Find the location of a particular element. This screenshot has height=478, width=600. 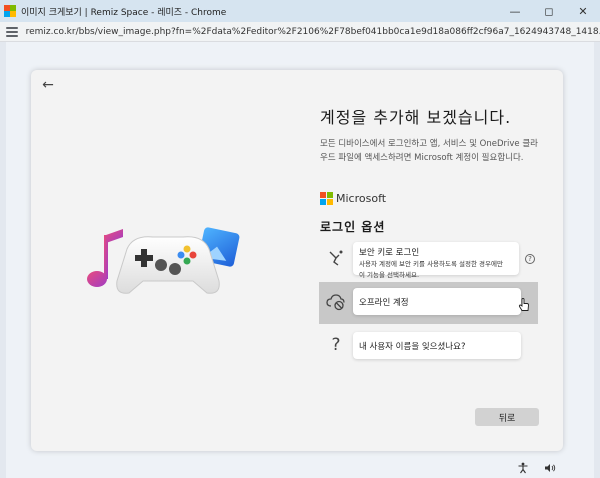

media-illustration is located at coordinates (163, 260).